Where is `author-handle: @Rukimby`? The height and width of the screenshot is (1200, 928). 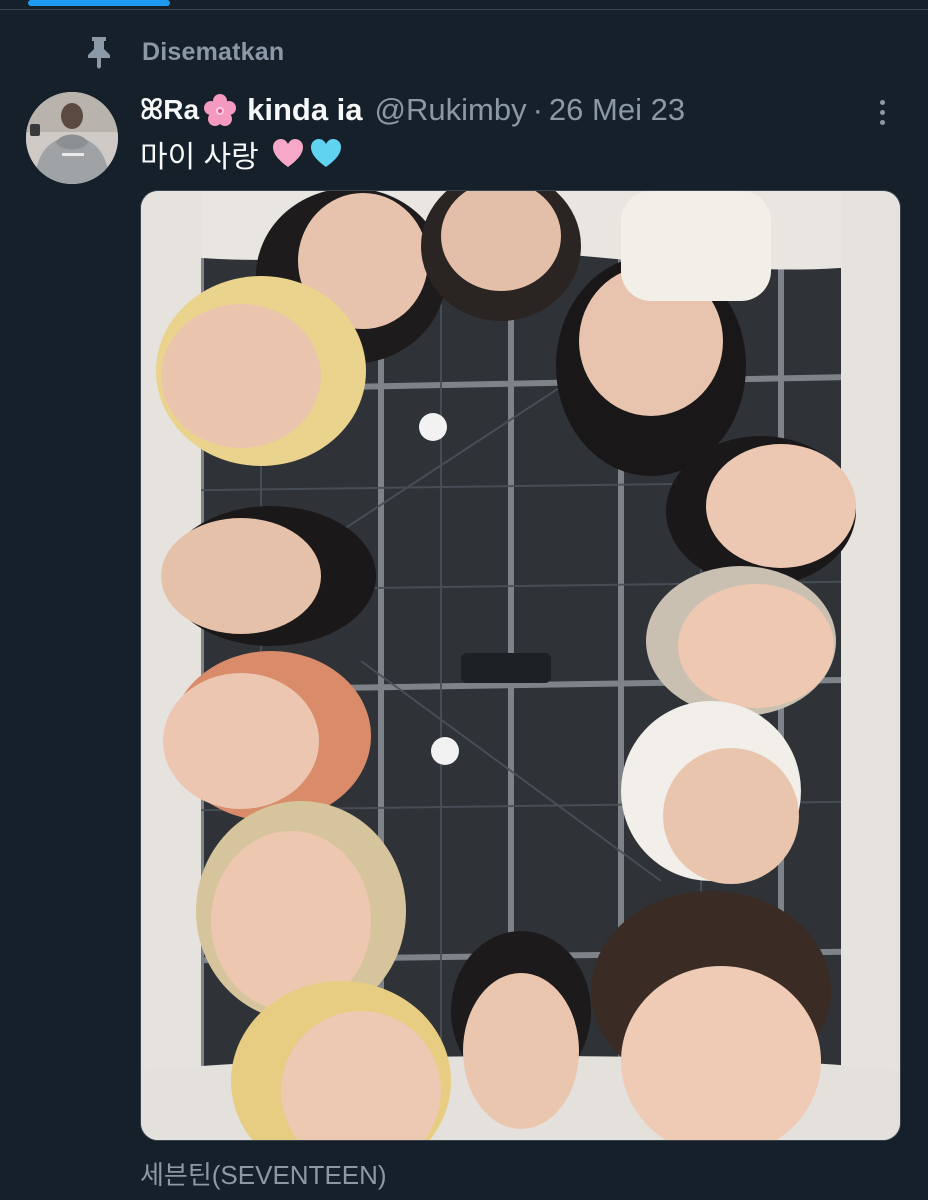 author-handle: @Rukimby is located at coordinates (451, 110).